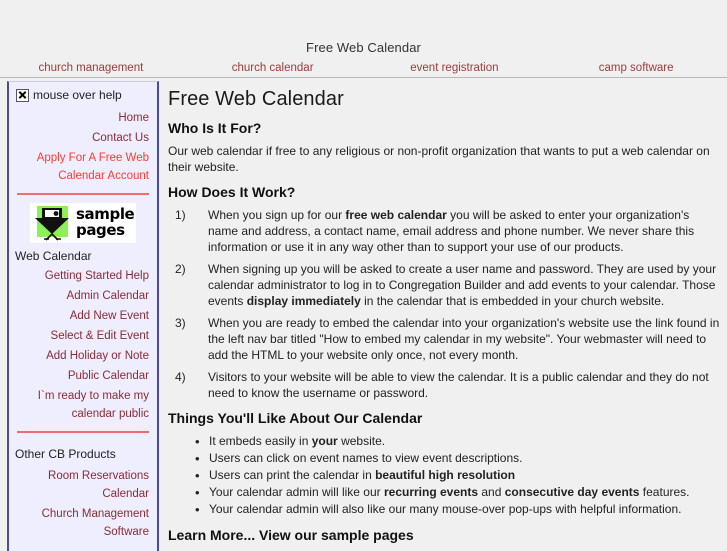 Image resolution: width=727 pixels, height=551 pixels. I want to click on mouse-over-help-row: mouse over help, so click(83, 92).